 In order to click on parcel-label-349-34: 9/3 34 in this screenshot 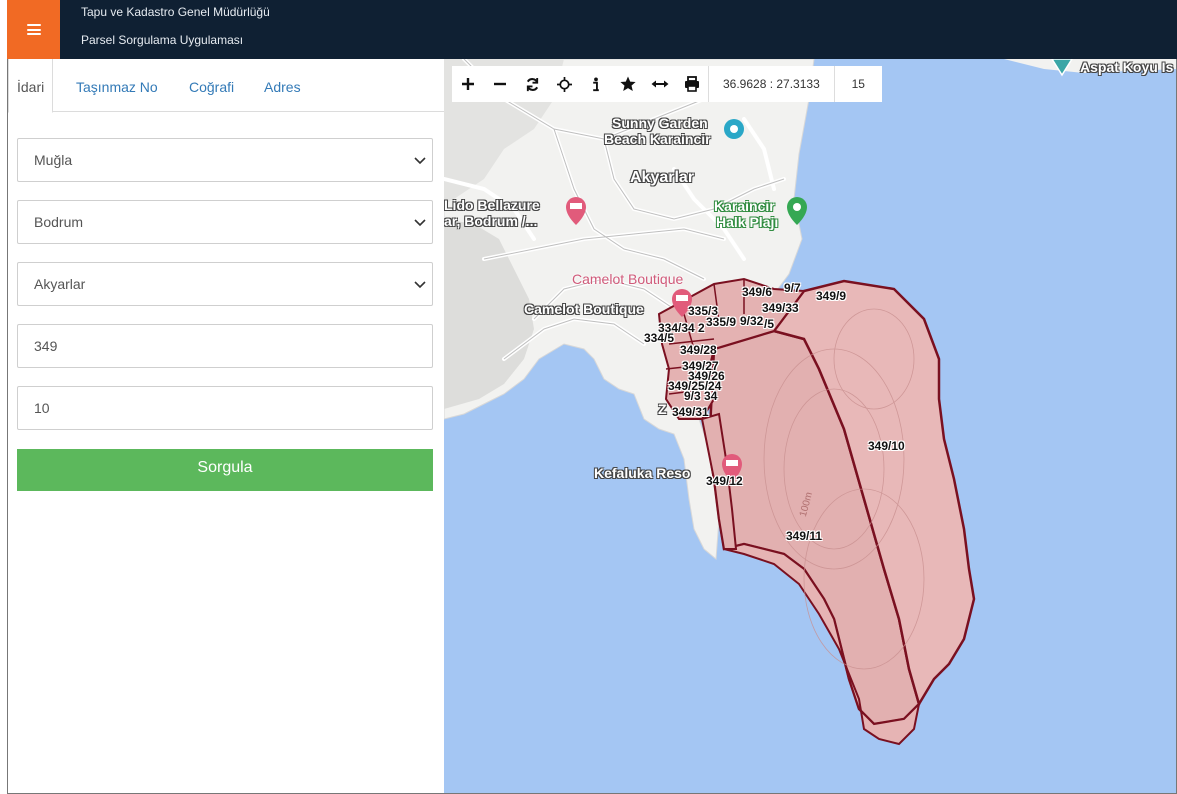, I will do `click(700, 396)`.